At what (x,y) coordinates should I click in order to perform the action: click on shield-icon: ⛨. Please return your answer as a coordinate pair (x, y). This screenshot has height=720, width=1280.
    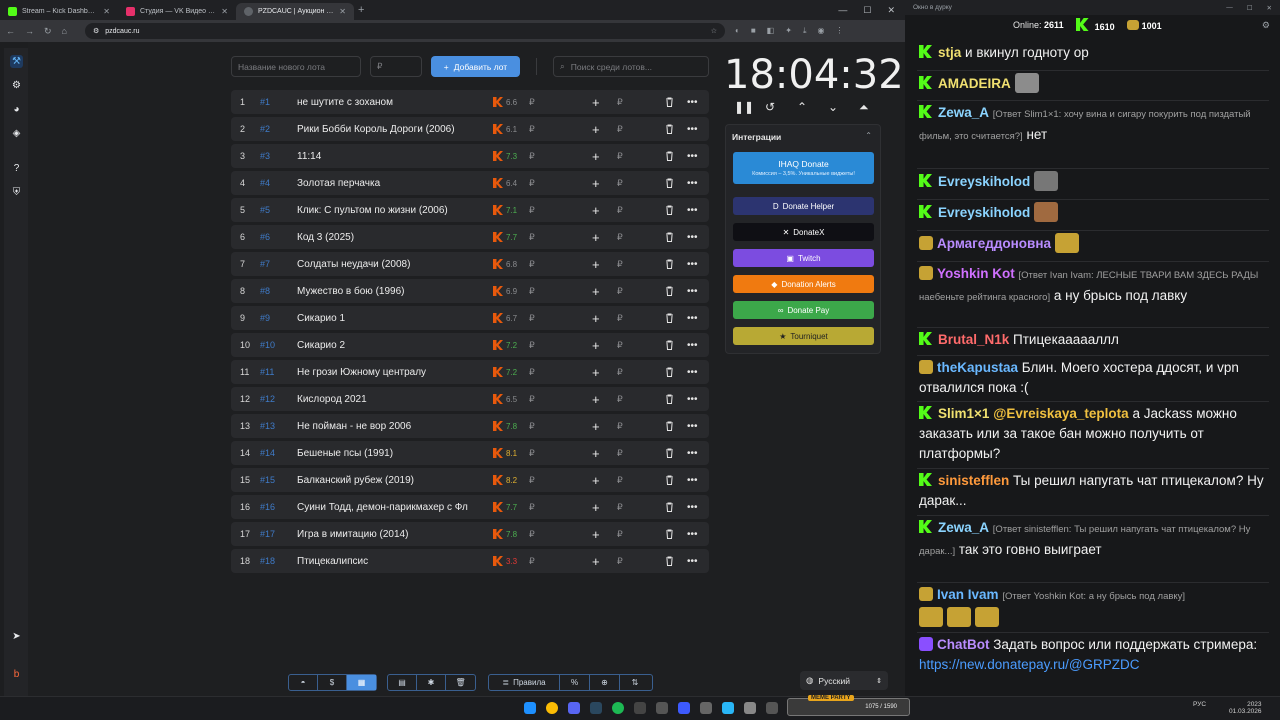
    Looking at the image, I should click on (16, 192).